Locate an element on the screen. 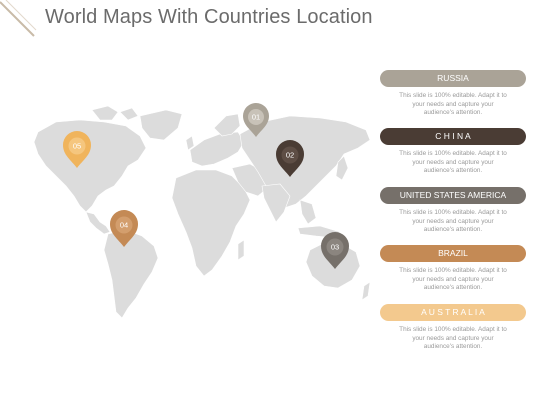 The height and width of the screenshot is (420, 560). marker-02-label: 02 is located at coordinates (290, 155).